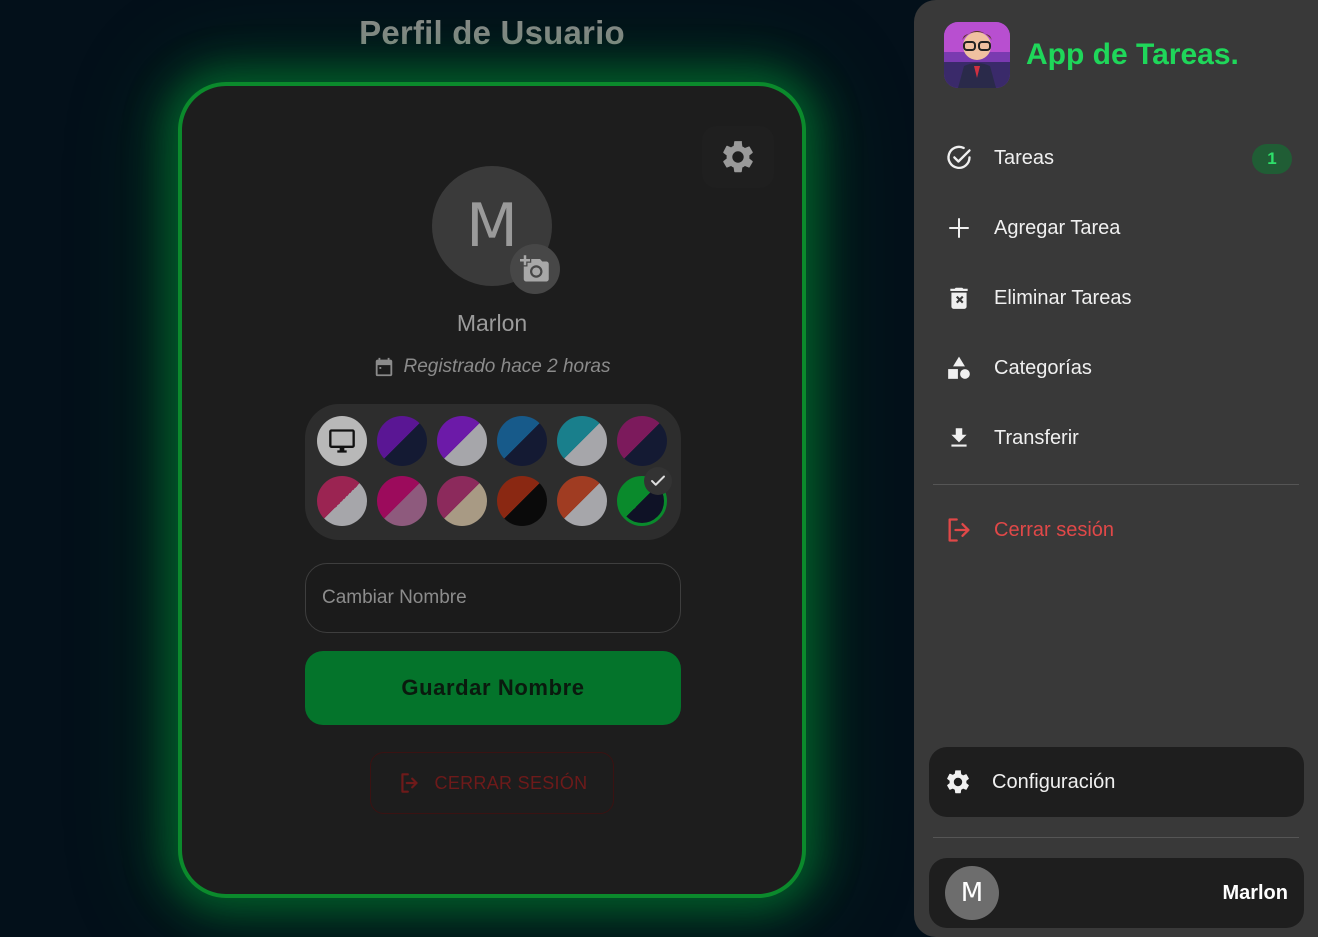  What do you see at coordinates (511, 782) in the screenshot?
I see `logout-label: CERRAR SESIÓN` at bounding box center [511, 782].